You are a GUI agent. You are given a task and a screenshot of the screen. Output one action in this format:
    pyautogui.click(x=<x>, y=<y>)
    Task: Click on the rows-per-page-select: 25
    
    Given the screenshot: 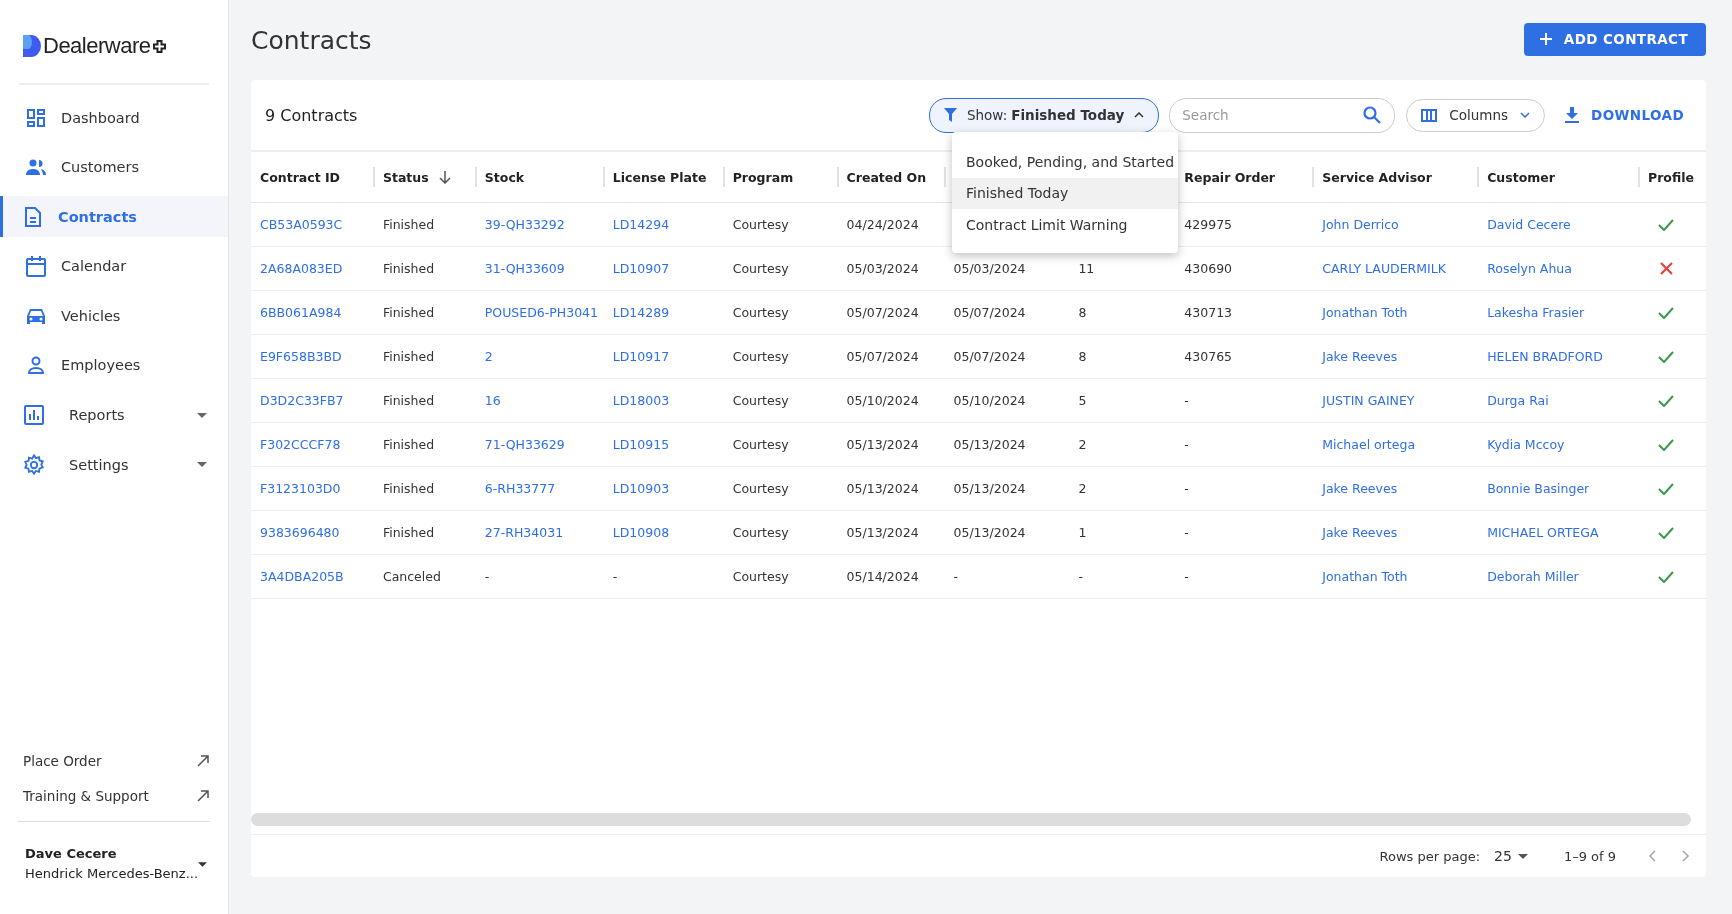 What is the action you would take?
    pyautogui.click(x=1511, y=856)
    